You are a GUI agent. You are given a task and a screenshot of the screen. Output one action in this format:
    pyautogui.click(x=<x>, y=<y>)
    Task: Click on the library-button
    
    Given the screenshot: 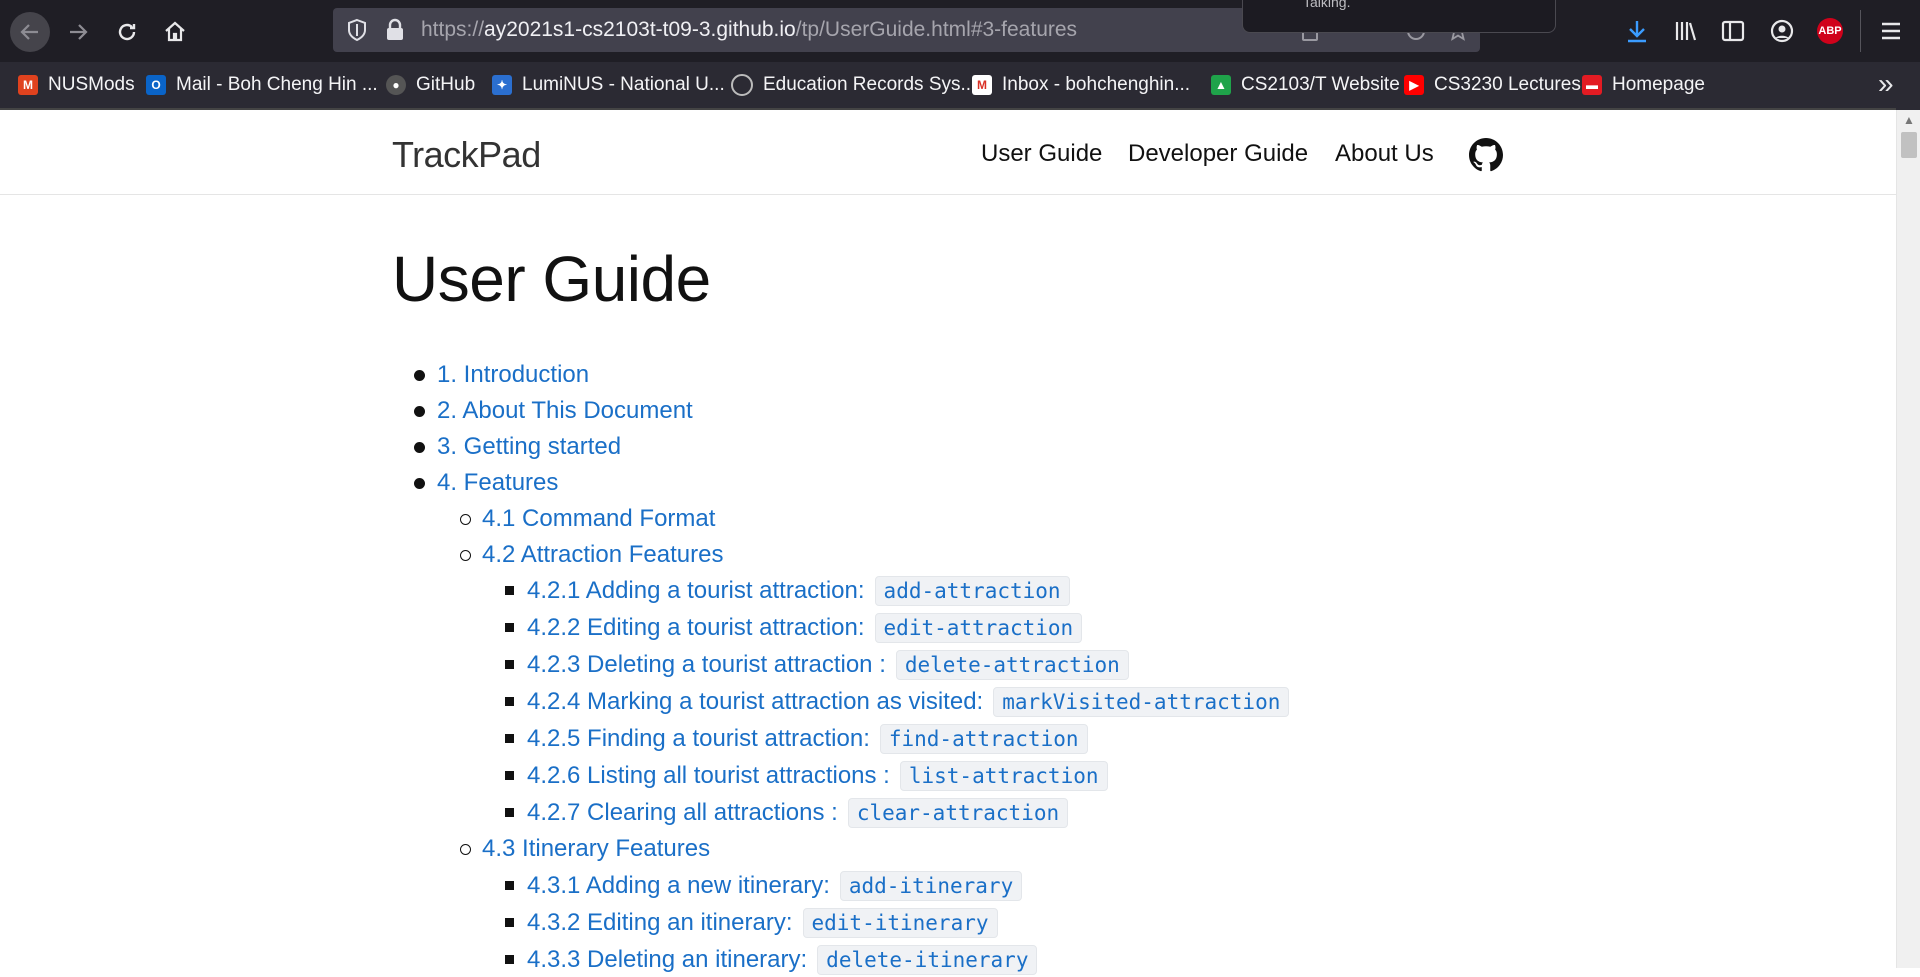 What is the action you would take?
    pyautogui.click(x=1686, y=31)
    